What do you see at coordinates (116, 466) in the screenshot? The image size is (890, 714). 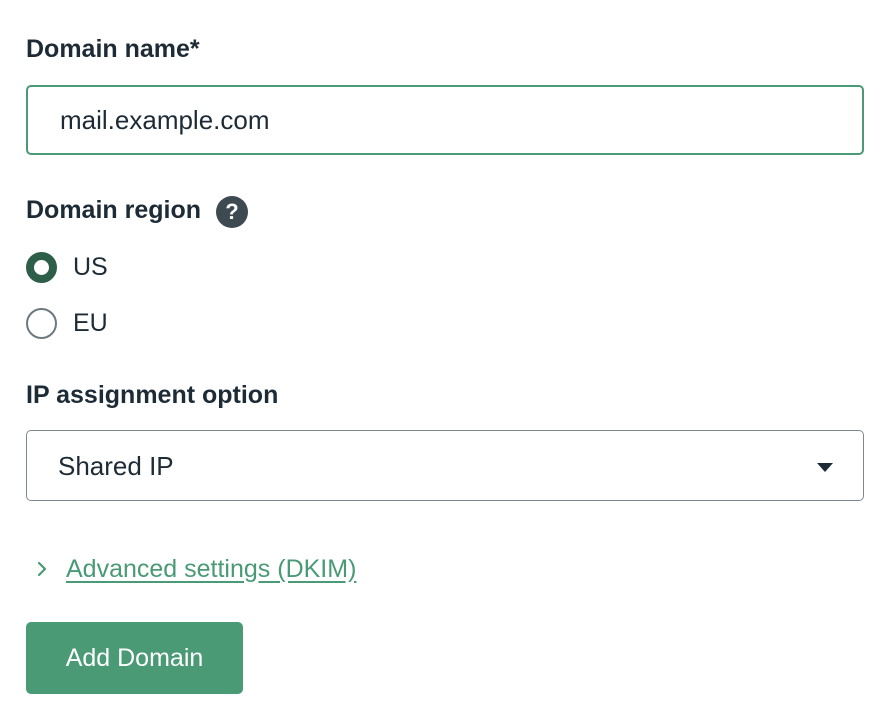 I see `ip-assignment-selected-value: Shared IP` at bounding box center [116, 466].